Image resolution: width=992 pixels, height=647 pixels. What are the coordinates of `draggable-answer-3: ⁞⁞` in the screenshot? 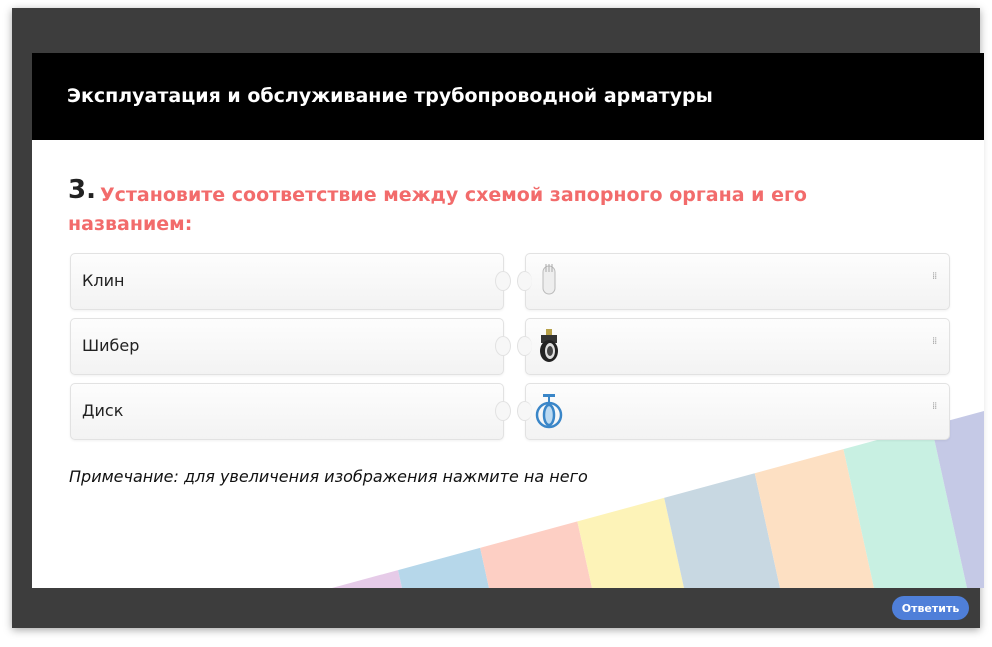 It's located at (733, 411).